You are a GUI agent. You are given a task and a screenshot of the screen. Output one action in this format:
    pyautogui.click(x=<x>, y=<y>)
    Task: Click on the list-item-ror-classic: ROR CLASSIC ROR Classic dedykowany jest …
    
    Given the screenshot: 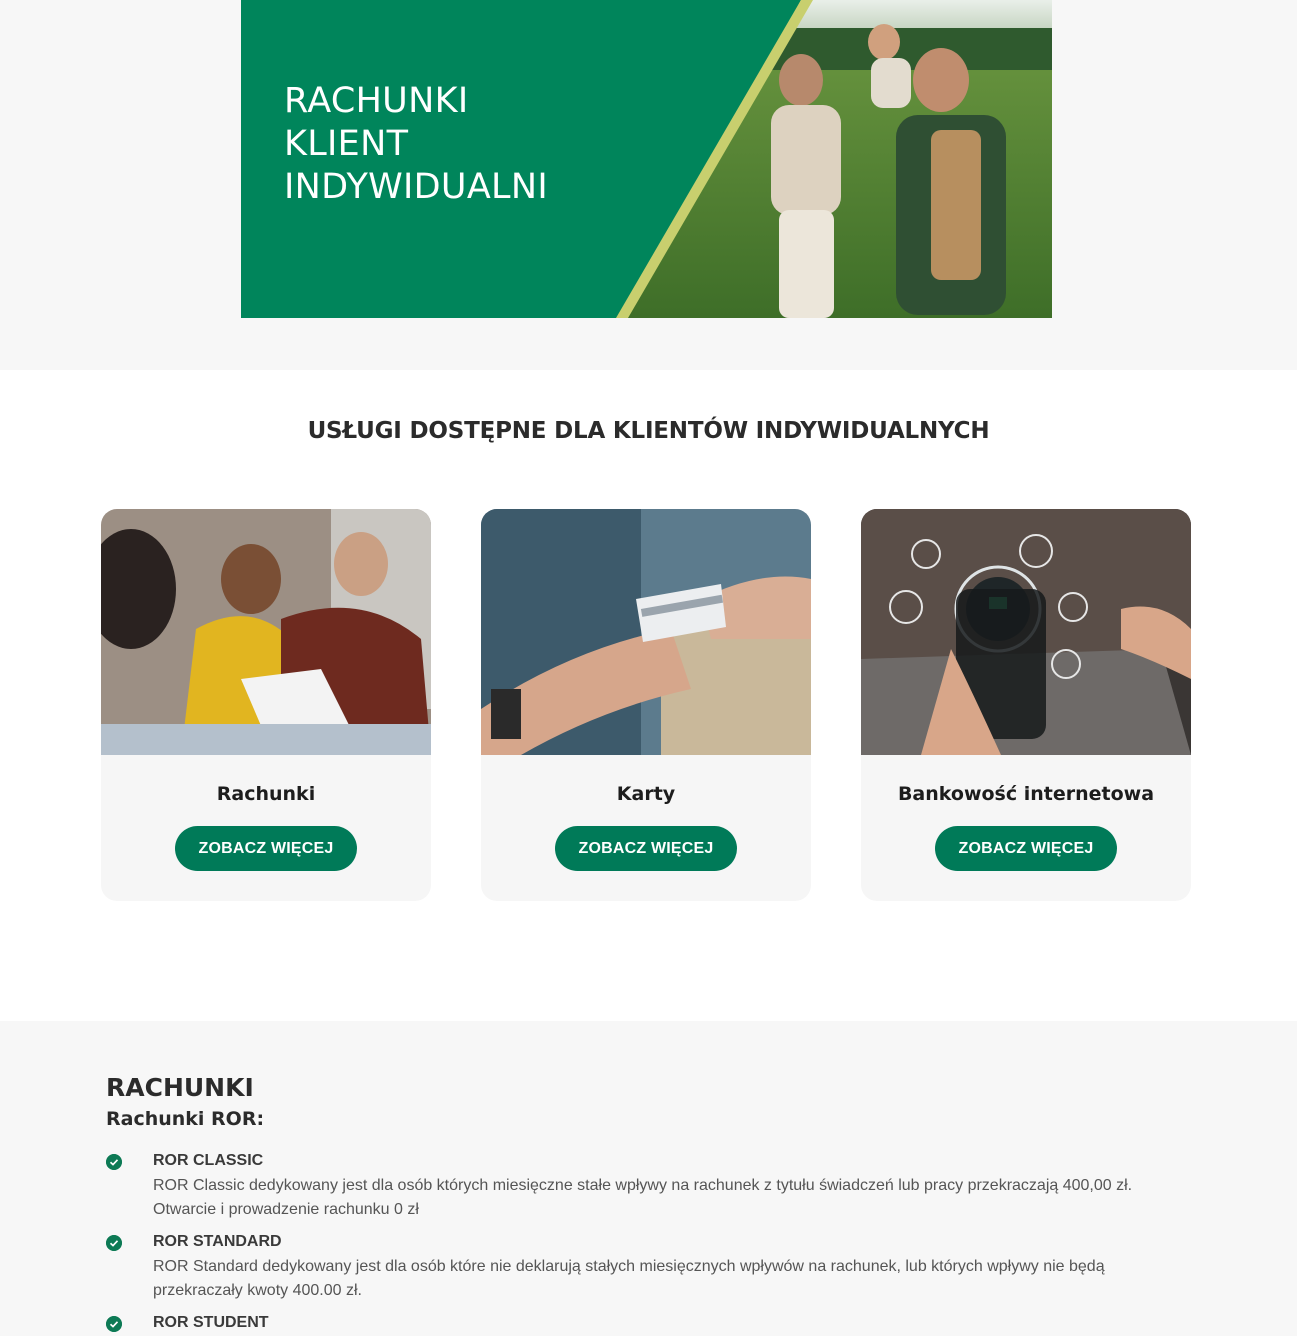 What is the action you would take?
    pyautogui.click(x=651, y=1187)
    